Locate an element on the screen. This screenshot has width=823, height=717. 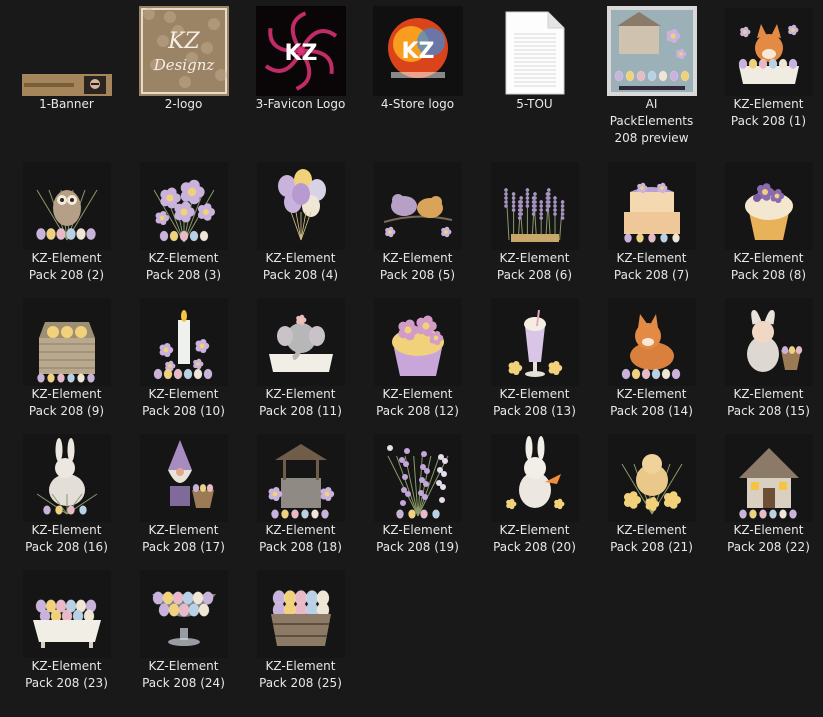
file-item: KZ-Element Pack 208 (16) is located at coordinates (66, 492).